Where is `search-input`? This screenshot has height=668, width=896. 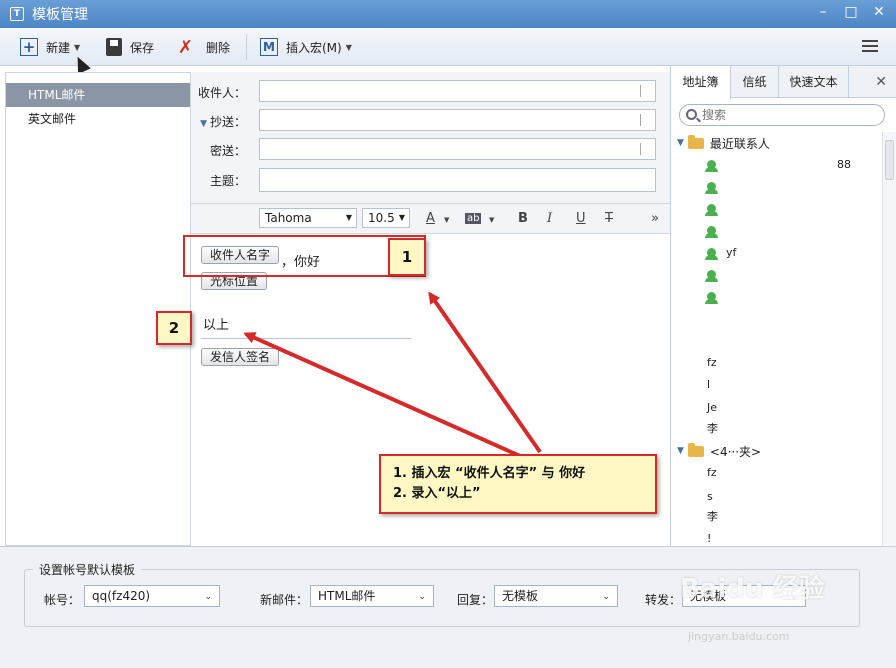
search-input is located at coordinates (787, 115).